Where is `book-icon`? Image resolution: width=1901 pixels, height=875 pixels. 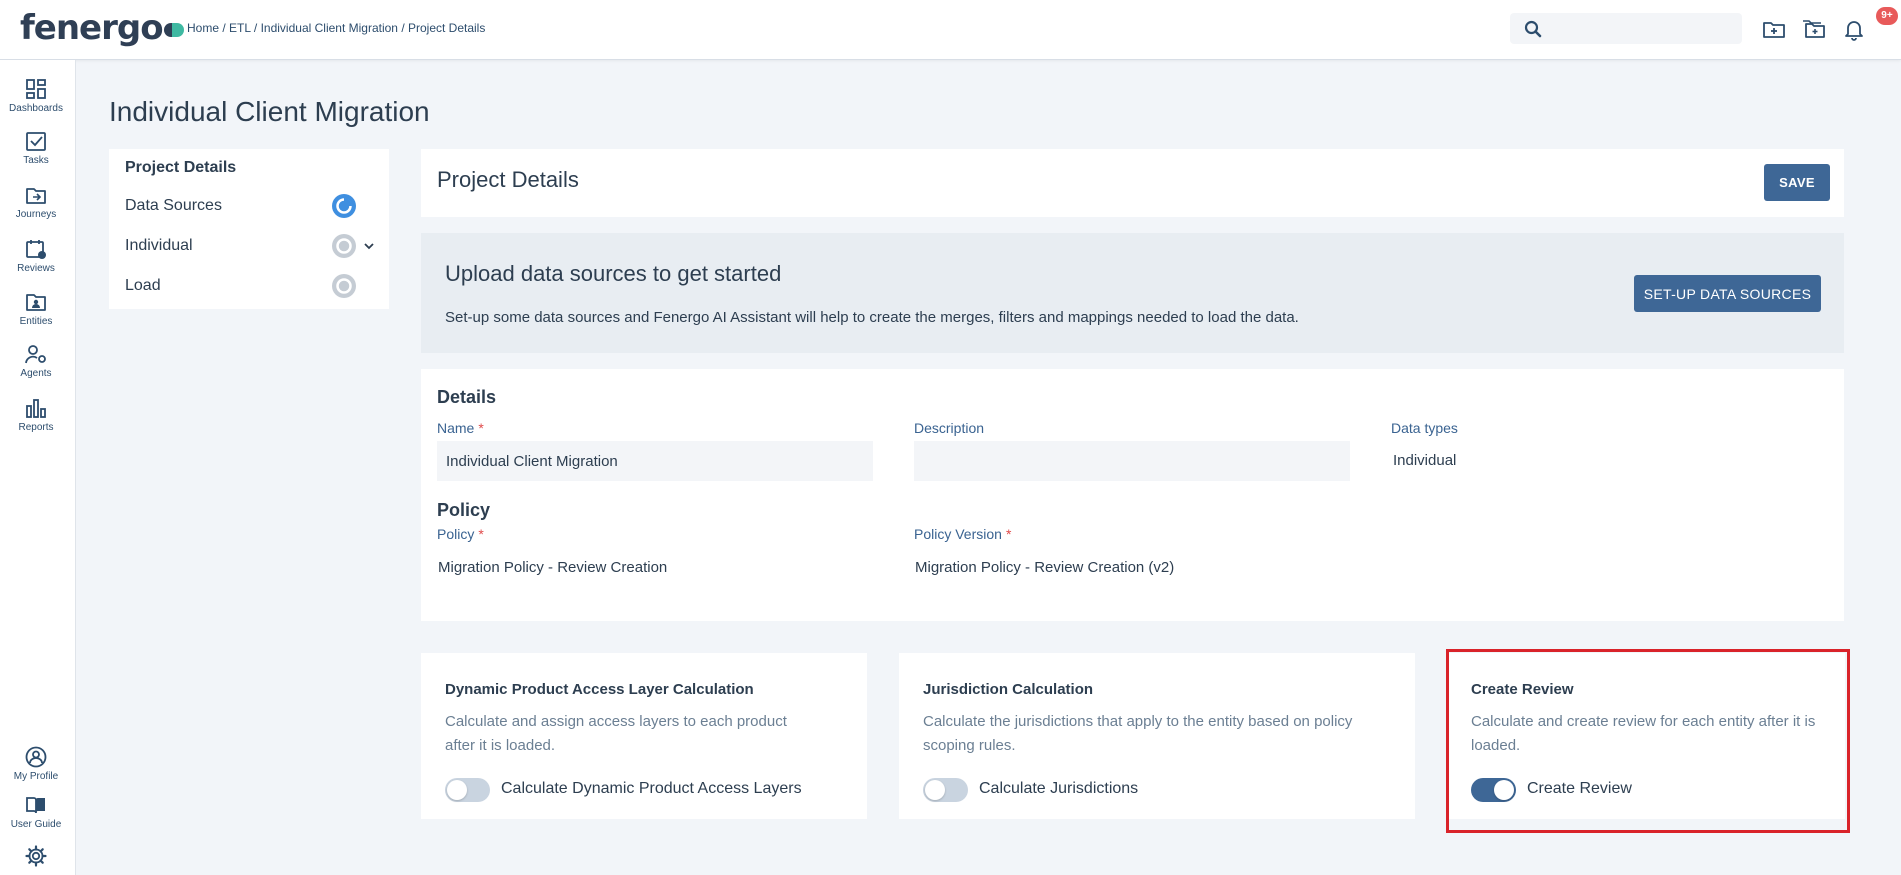 book-icon is located at coordinates (35, 805).